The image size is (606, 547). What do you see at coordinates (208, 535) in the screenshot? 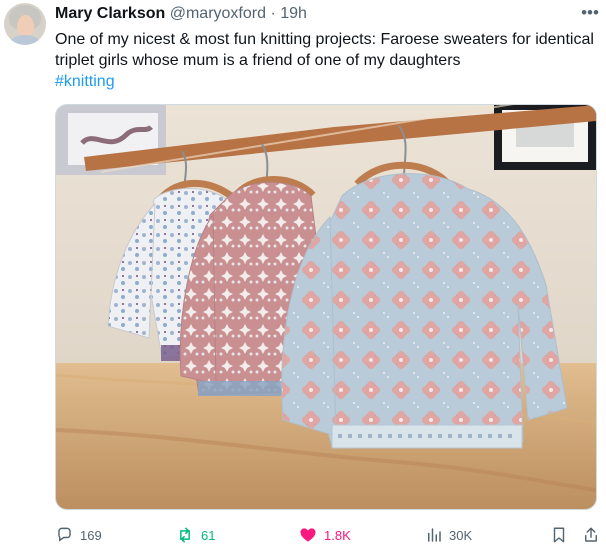
I see `retweet-count: 61` at bounding box center [208, 535].